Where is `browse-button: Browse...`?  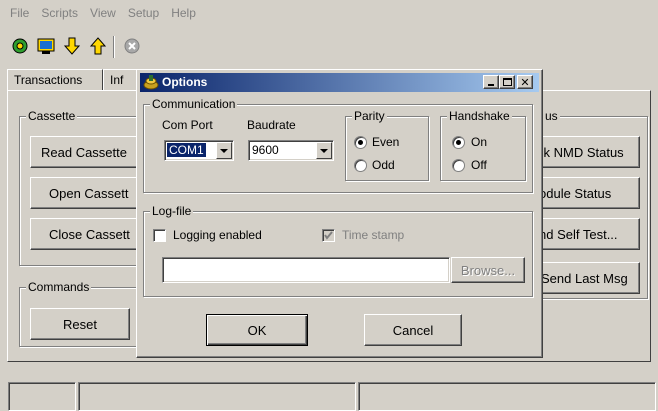 browse-button: Browse... is located at coordinates (488, 270).